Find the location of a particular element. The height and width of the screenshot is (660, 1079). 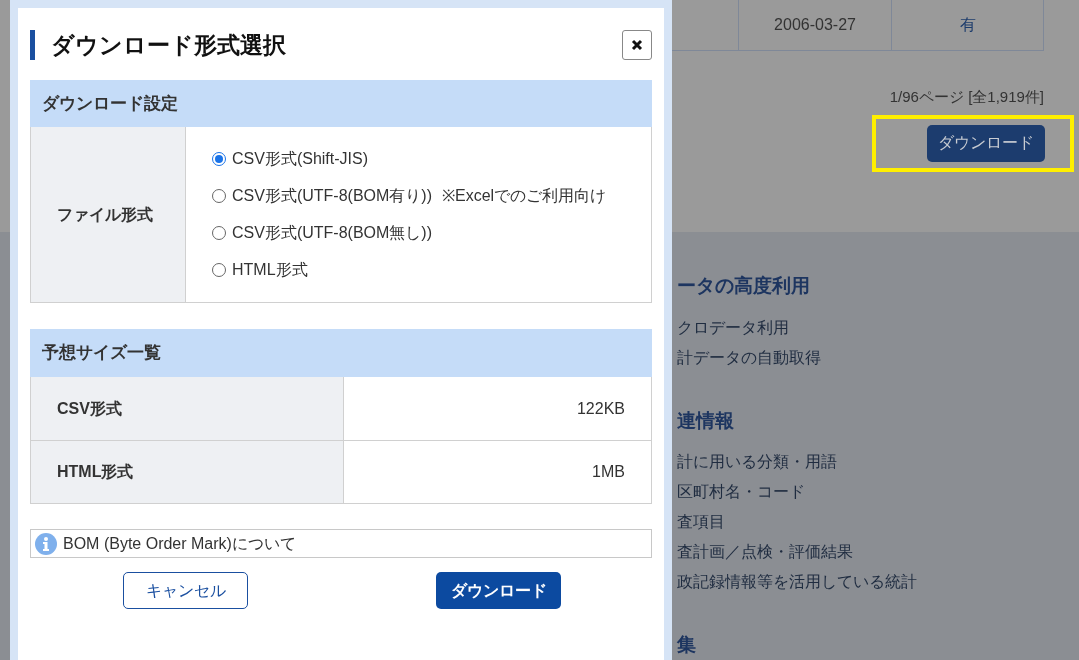

close-icon is located at coordinates (637, 45).